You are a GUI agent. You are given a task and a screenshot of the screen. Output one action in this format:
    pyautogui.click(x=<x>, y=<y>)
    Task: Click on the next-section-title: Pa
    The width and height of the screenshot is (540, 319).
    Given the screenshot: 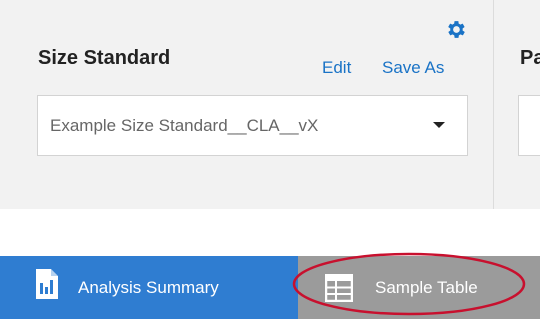 What is the action you would take?
    pyautogui.click(x=530, y=58)
    